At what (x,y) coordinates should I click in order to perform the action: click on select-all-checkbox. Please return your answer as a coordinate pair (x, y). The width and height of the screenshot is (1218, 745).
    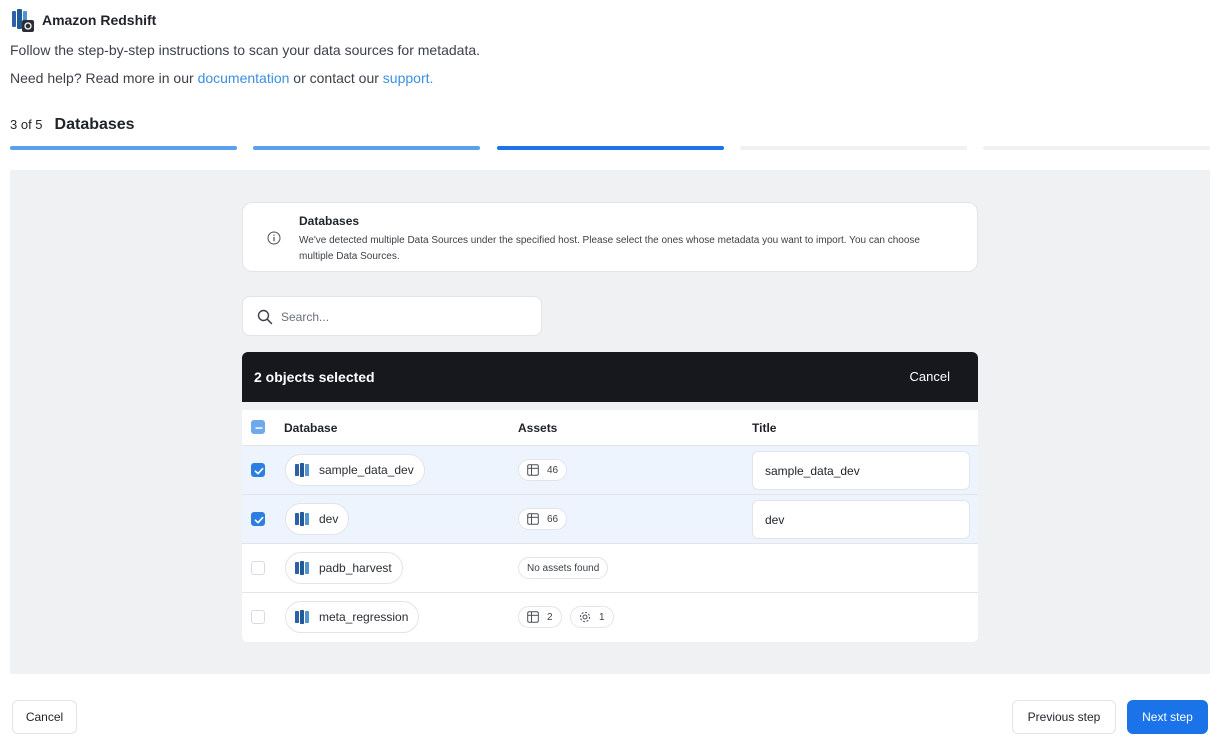
    Looking at the image, I should click on (258, 427).